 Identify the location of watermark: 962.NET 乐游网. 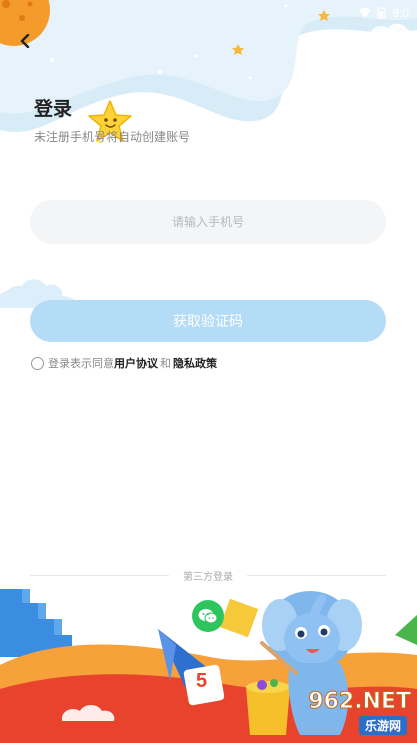
(346, 712).